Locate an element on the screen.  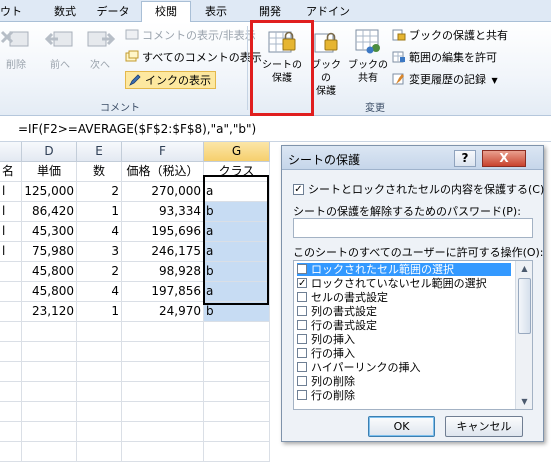
table-cell: 24,970 is located at coordinates (163, 312).